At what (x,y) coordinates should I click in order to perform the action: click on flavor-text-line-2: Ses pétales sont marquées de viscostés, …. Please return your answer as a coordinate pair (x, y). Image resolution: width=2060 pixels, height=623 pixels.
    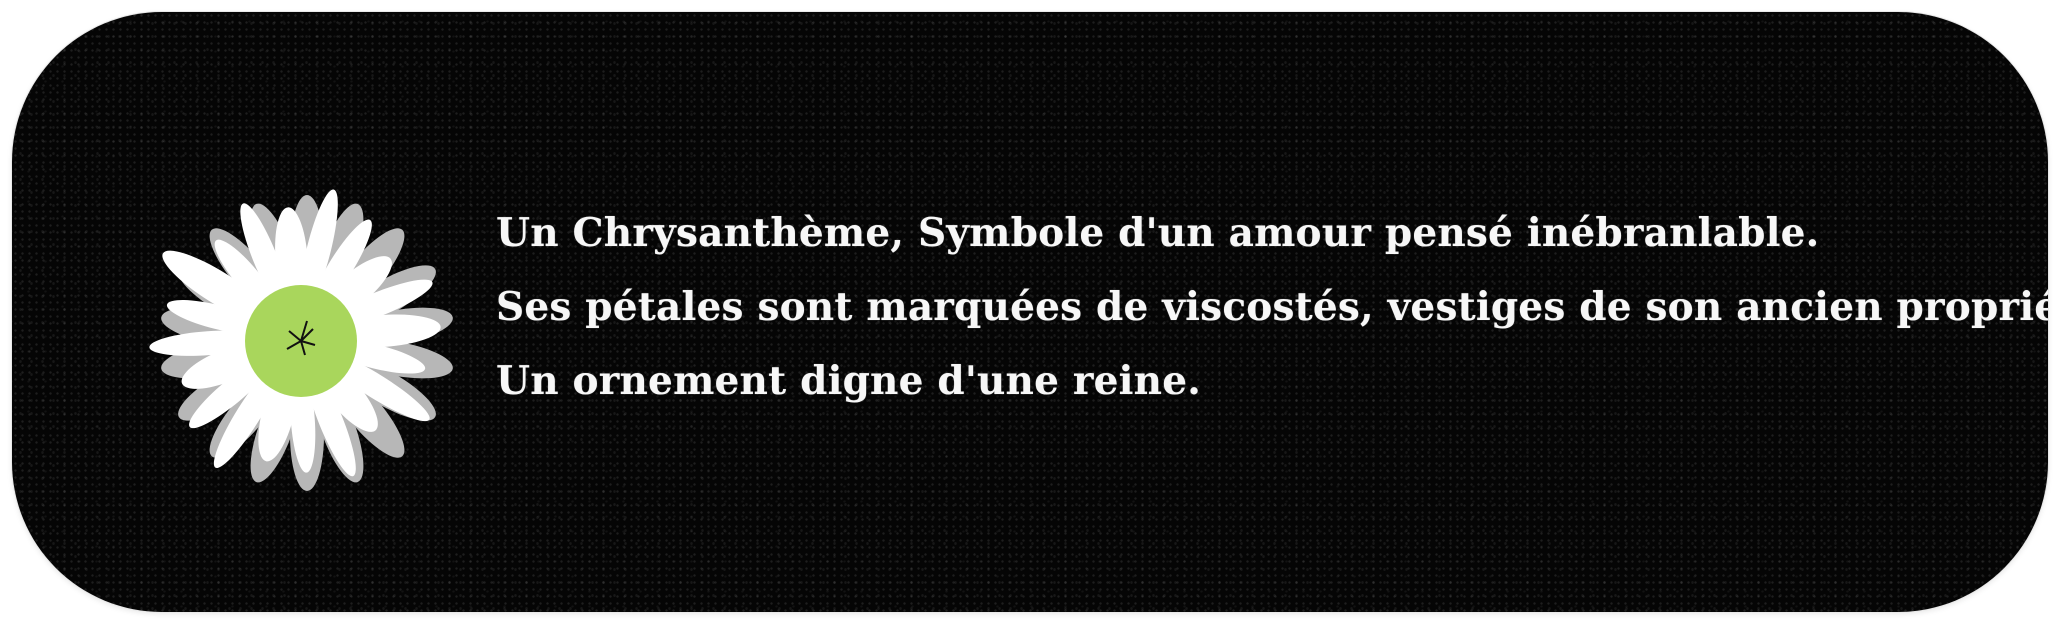
    Looking at the image, I should click on (1272, 307).